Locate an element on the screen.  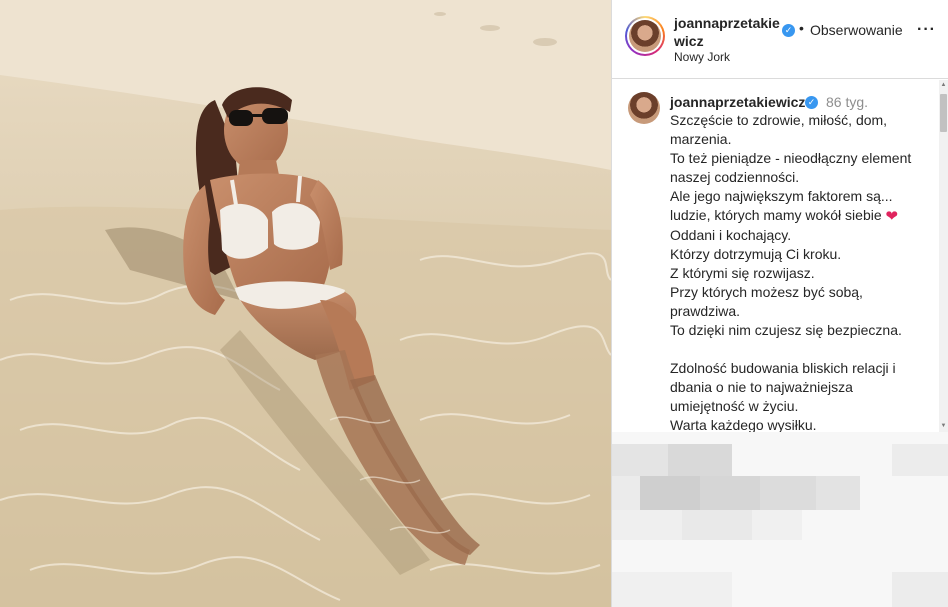
caption-line: Z którymi się rozwijasz. is located at coordinates (742, 273).